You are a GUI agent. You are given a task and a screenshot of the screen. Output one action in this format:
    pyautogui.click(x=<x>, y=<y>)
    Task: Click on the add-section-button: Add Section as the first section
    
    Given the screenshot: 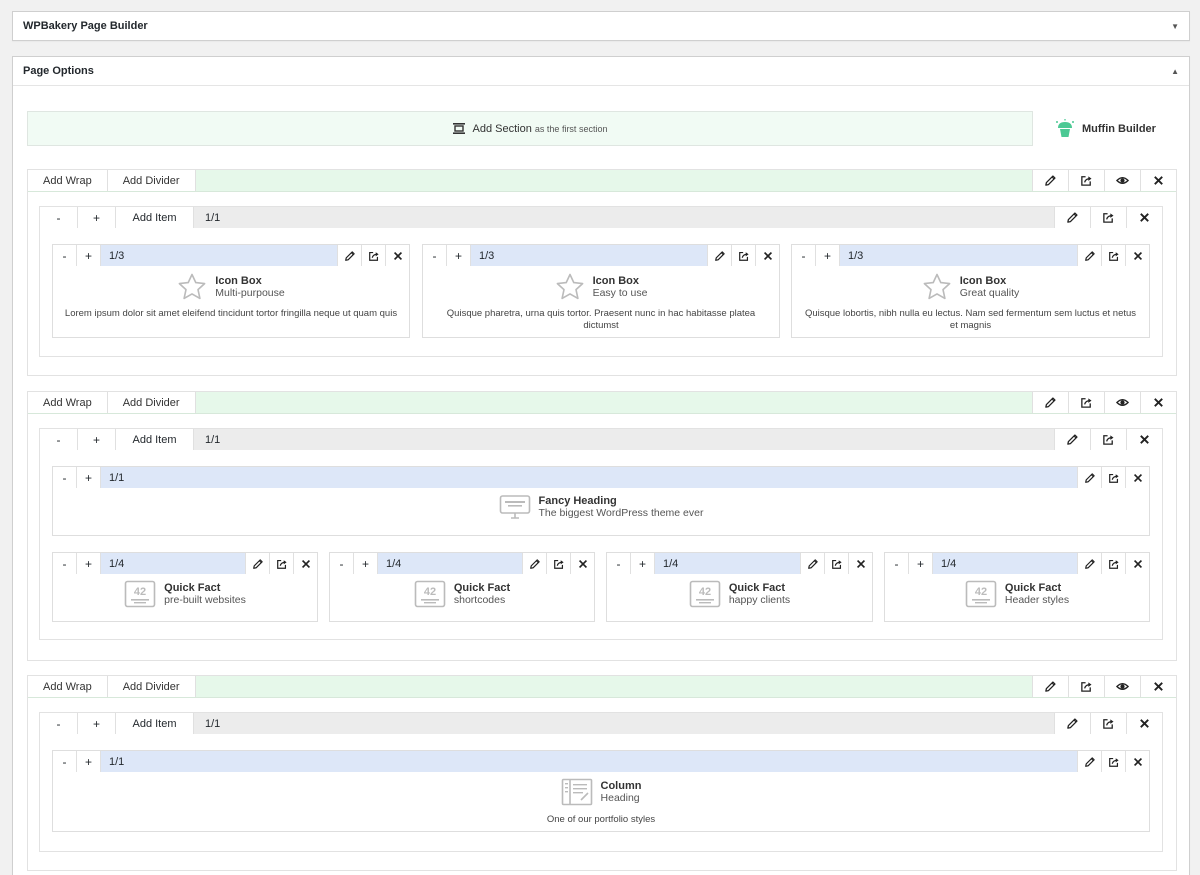 What is the action you would take?
    pyautogui.click(x=530, y=128)
    